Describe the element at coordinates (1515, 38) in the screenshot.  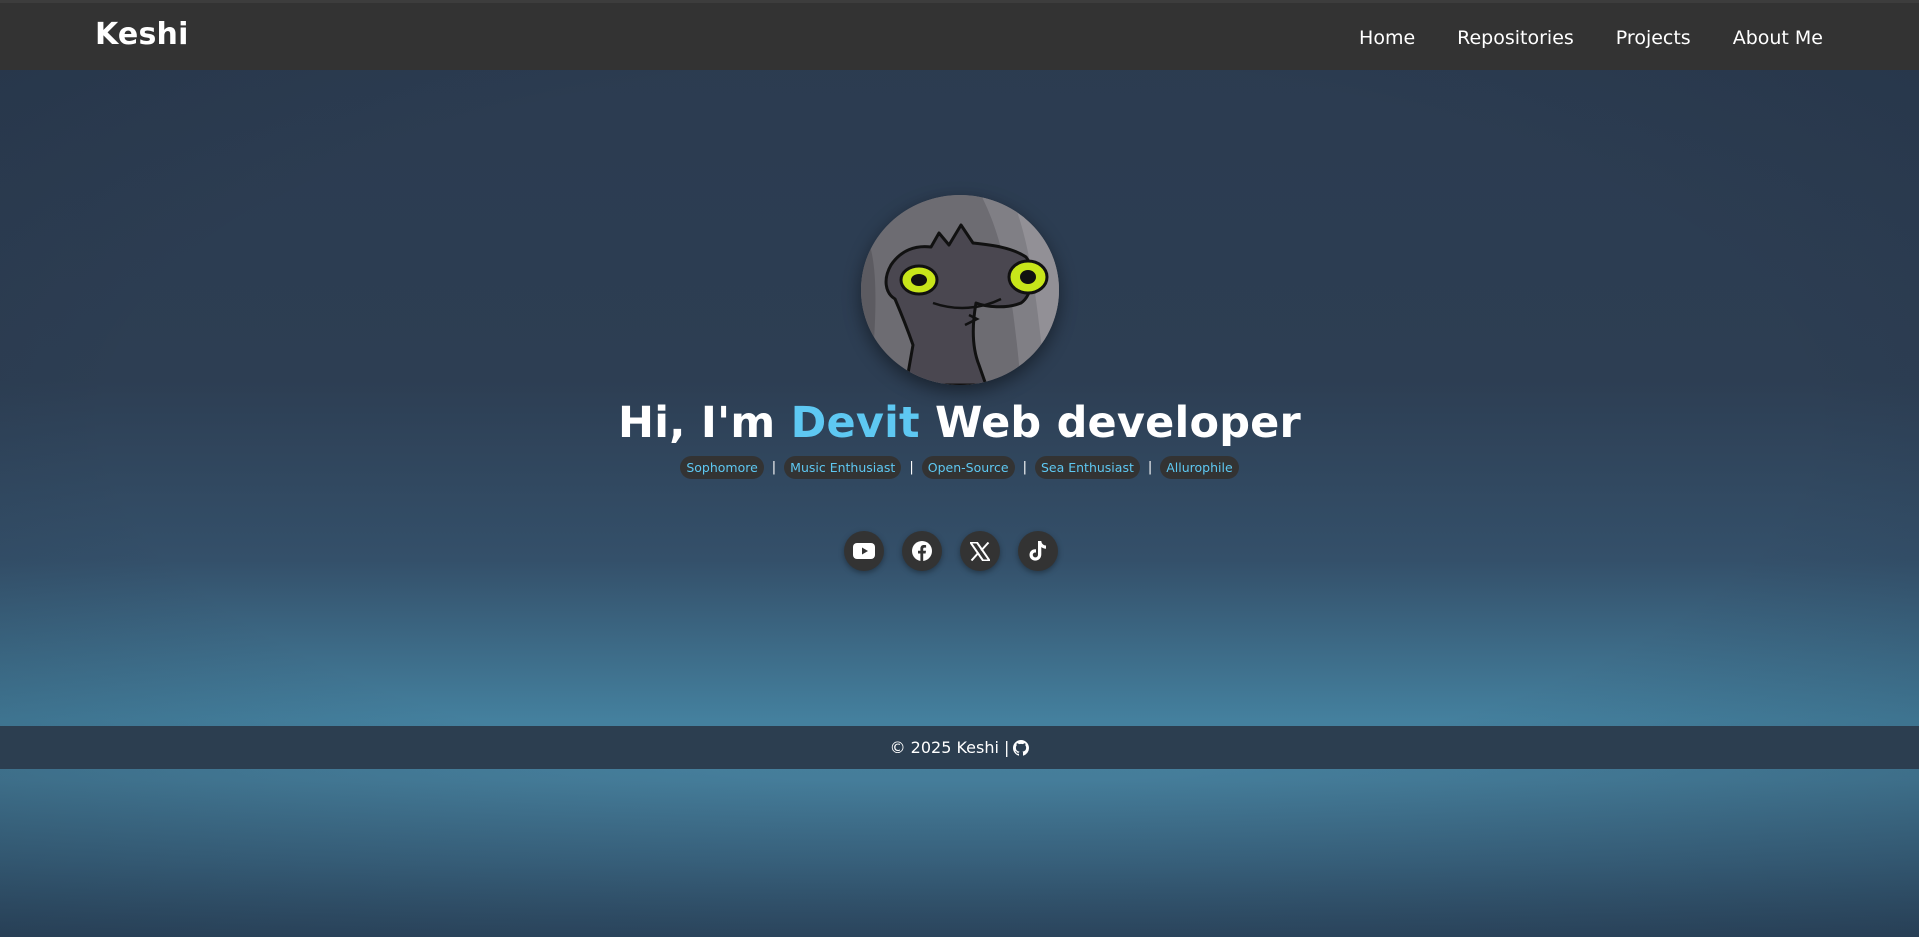
I see `nav-link-repositories: Repositories` at that location.